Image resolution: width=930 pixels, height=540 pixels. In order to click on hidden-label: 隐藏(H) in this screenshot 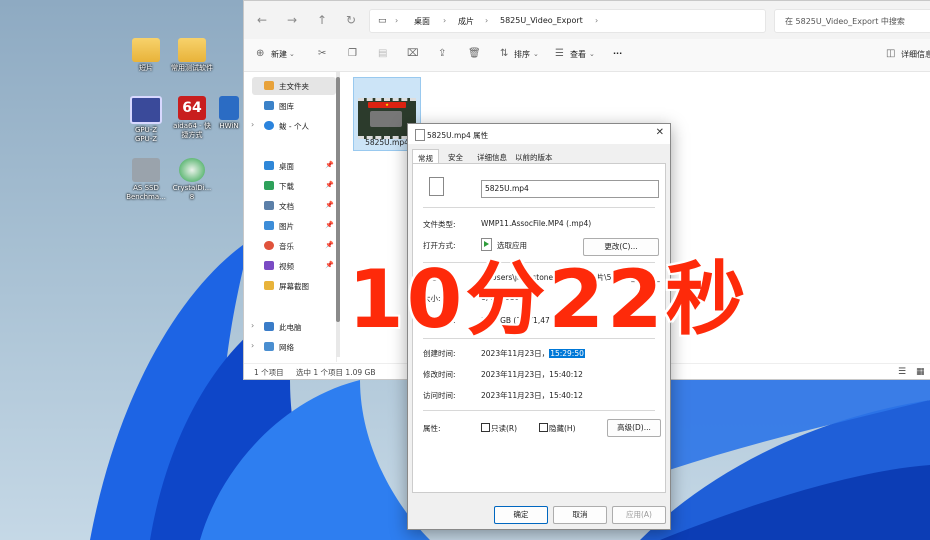, I will do `click(562, 428)`.